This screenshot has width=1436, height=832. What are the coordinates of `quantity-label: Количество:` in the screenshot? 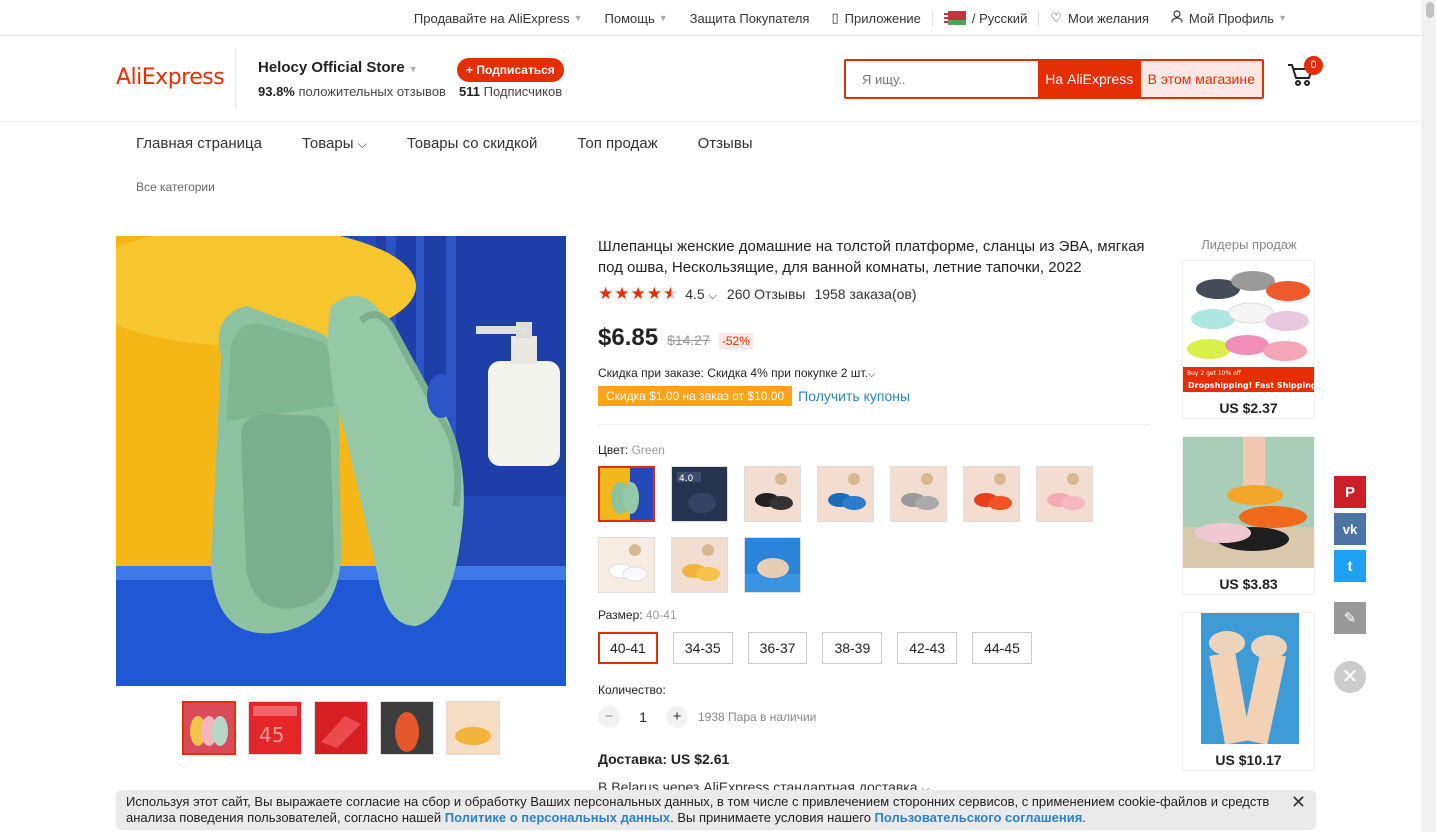 It's located at (632, 690).